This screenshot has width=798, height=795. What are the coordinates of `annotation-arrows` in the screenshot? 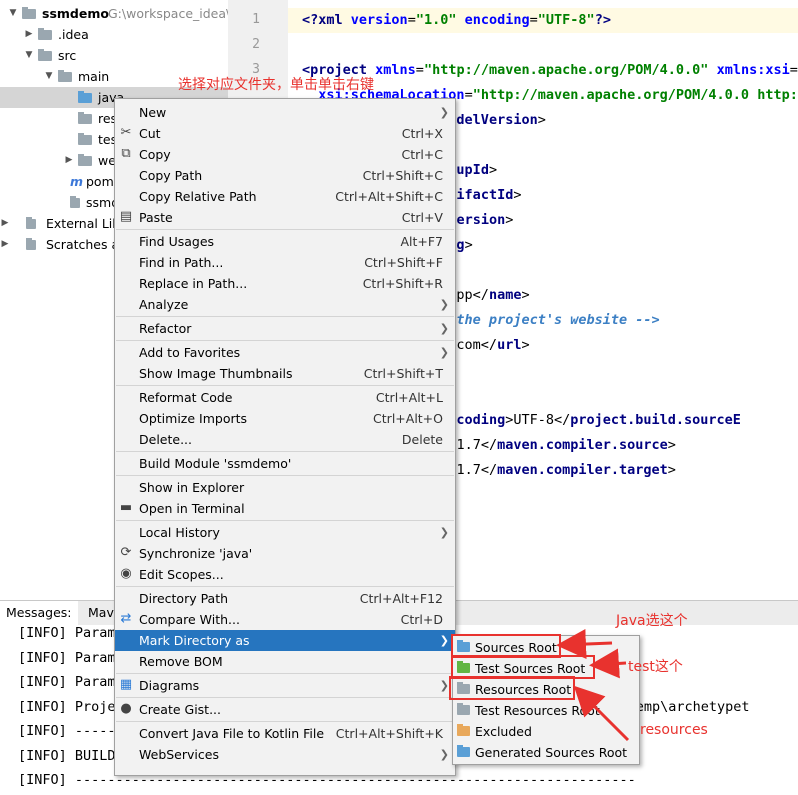 It's located at (593, 685).